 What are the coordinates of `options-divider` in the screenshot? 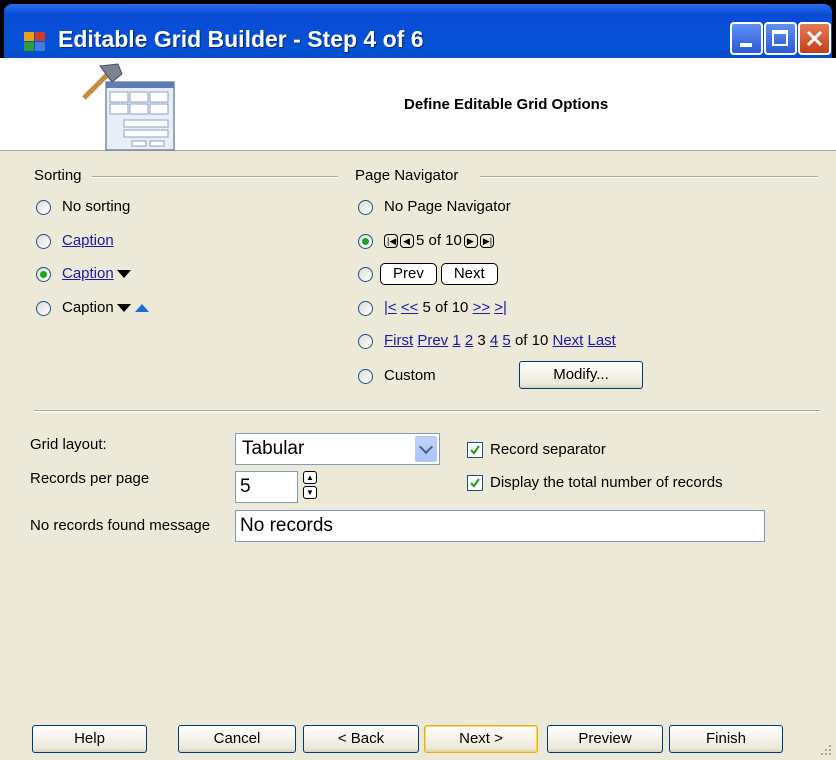 It's located at (427, 411).